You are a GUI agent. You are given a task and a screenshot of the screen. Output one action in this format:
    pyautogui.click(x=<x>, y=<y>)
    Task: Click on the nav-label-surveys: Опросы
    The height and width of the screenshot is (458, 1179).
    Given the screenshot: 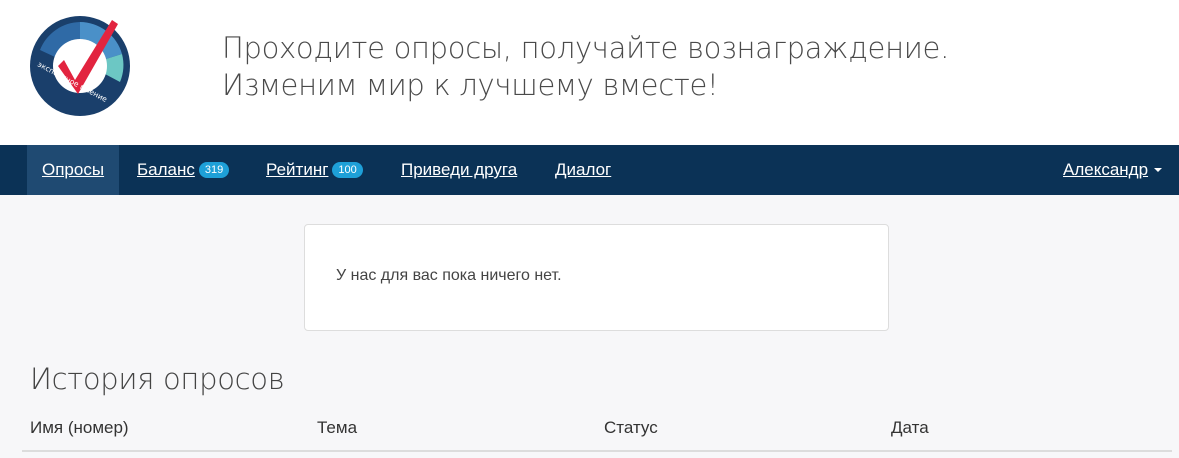 What is the action you would take?
    pyautogui.click(x=73, y=169)
    